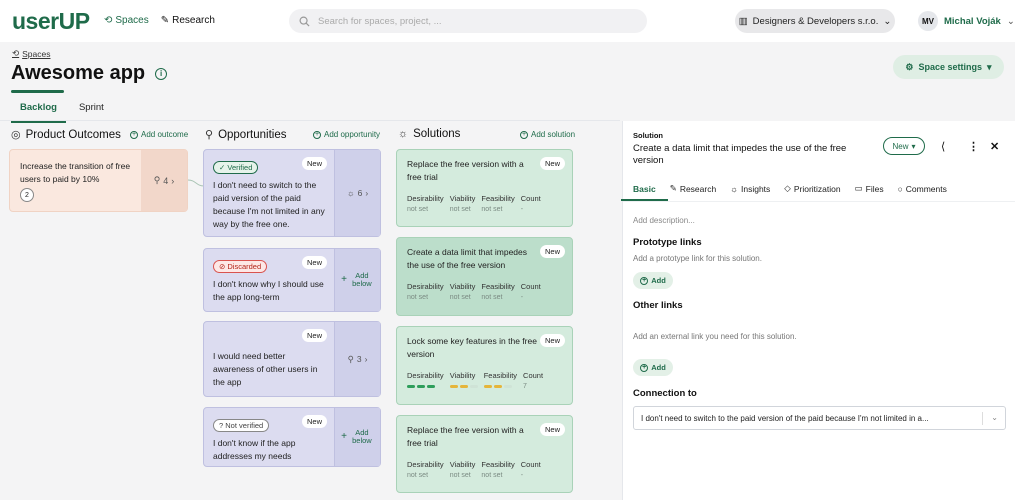  I want to click on add-opportunity-label: Add opportunity, so click(352, 134).